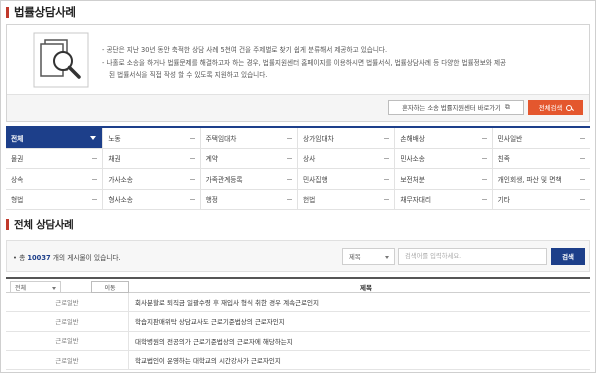 This screenshot has height=373, width=596. Describe the element at coordinates (152, 158) in the screenshot. I see `category-item: 채권` at that location.